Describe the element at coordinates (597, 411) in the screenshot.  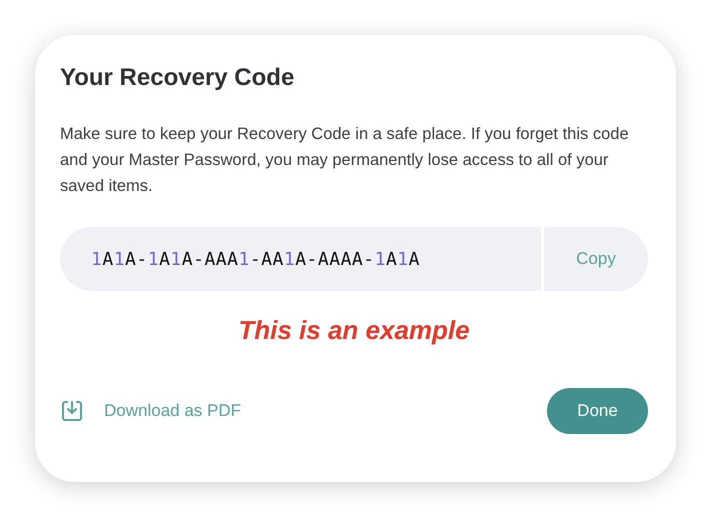
I see `done-button: Done` at that location.